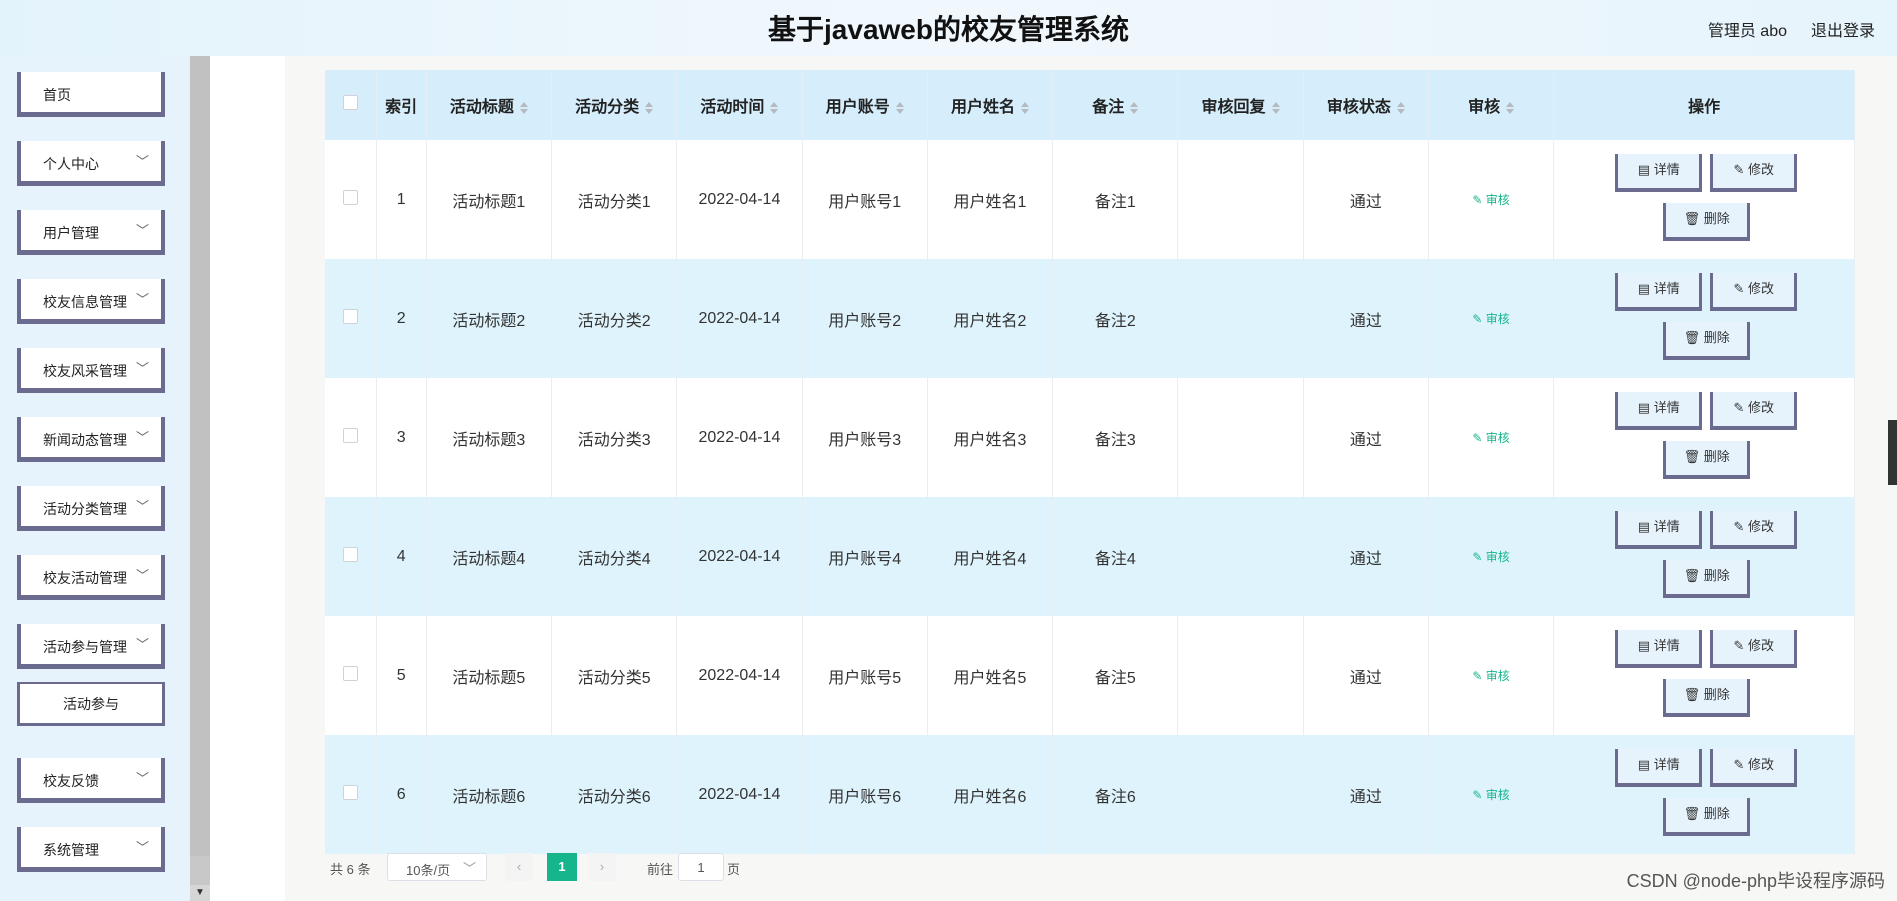 This screenshot has height=901, width=1897. I want to click on sidebar-item-users: 用户管理 ﹀, so click(91, 232).